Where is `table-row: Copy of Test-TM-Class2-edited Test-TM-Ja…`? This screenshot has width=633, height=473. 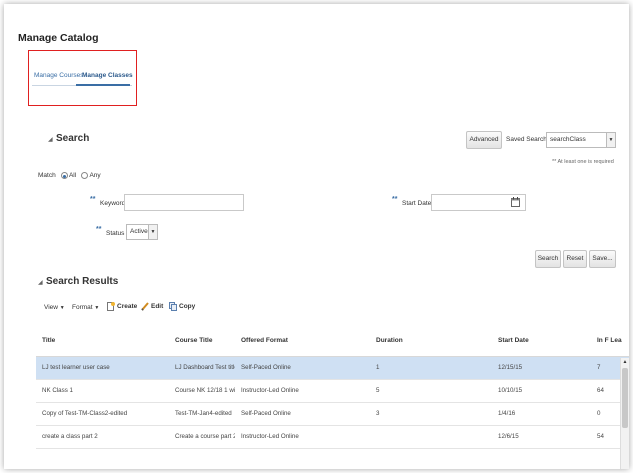
table-row: Copy of Test-TM-Class2-edited Test-TM-Ja… is located at coordinates (332, 414).